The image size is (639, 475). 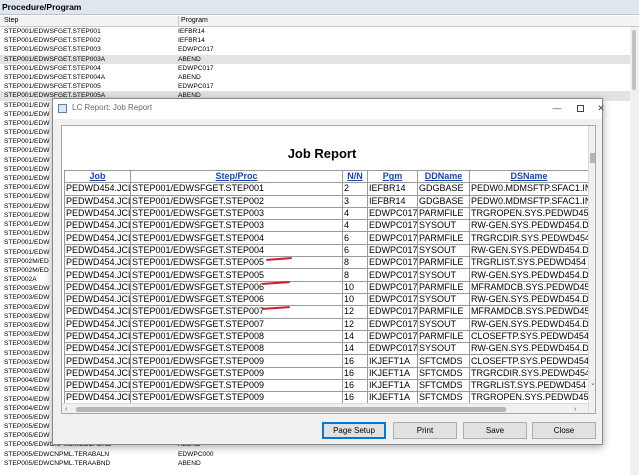 What do you see at coordinates (634, 60) in the screenshot?
I see `list-scrollbar-thumb` at bounding box center [634, 60].